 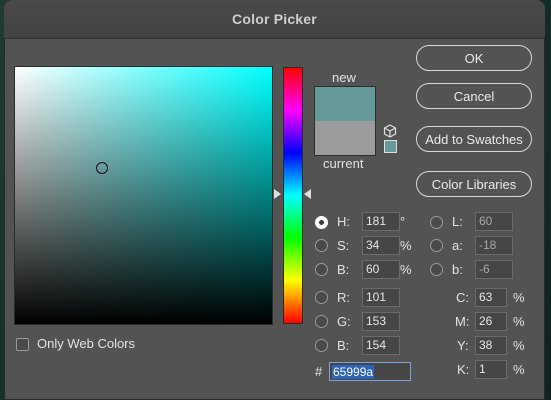 What do you see at coordinates (381, 321) in the screenshot?
I see `green-input: 153` at bounding box center [381, 321].